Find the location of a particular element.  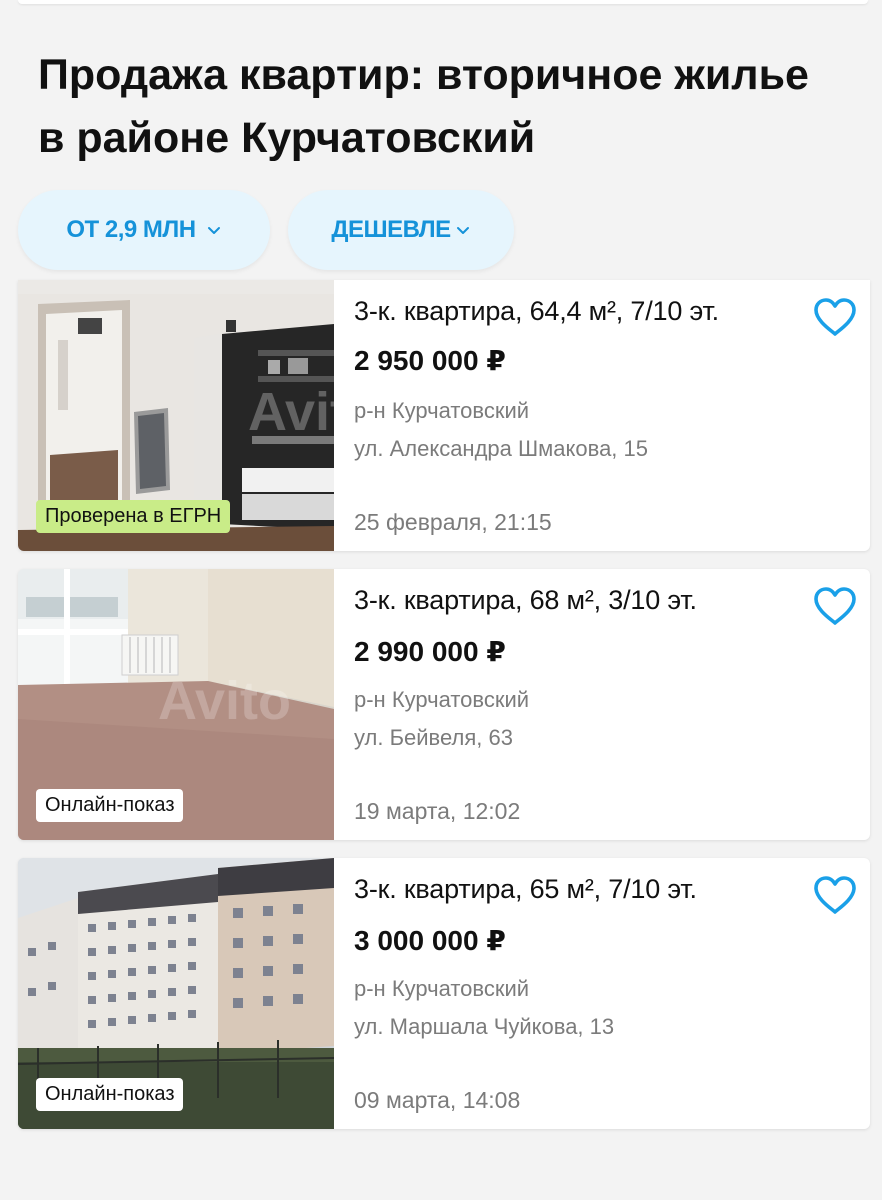

listing-date: 19 марта, 12:02 is located at coordinates (437, 811).